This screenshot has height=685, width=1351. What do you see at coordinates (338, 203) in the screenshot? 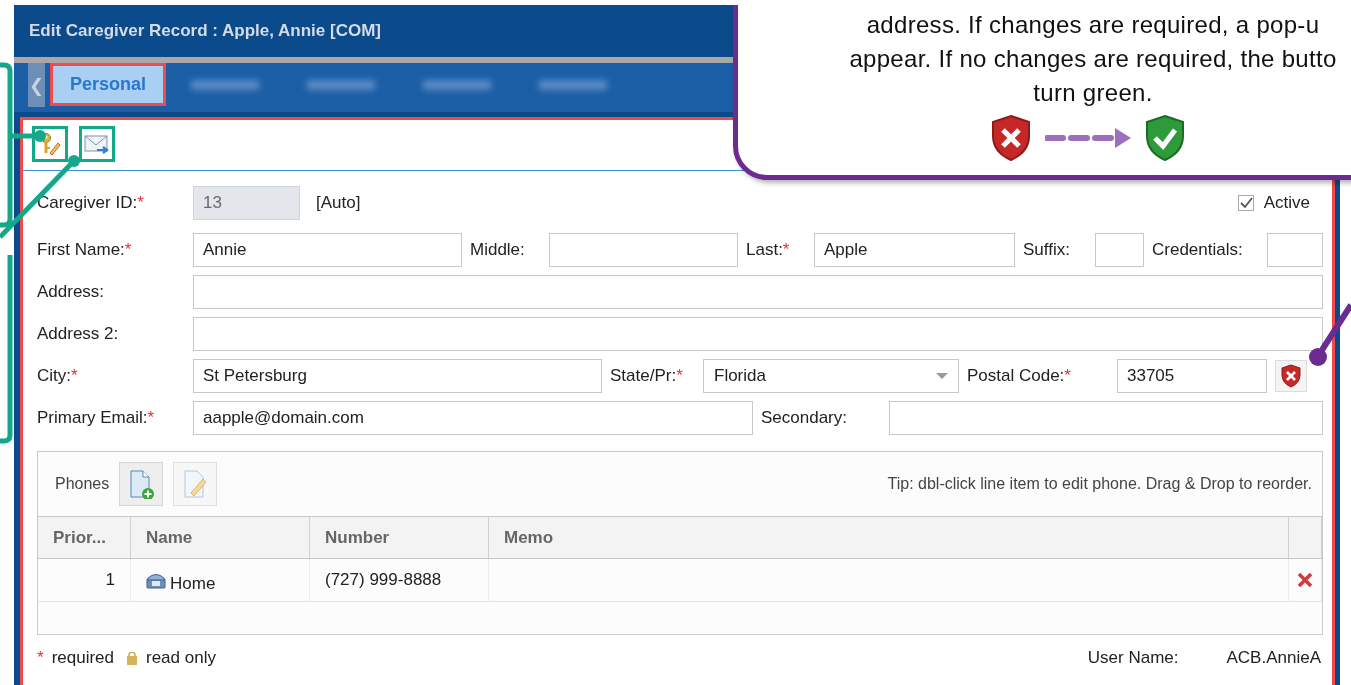
I see `auto-label: [Auto]` at bounding box center [338, 203].